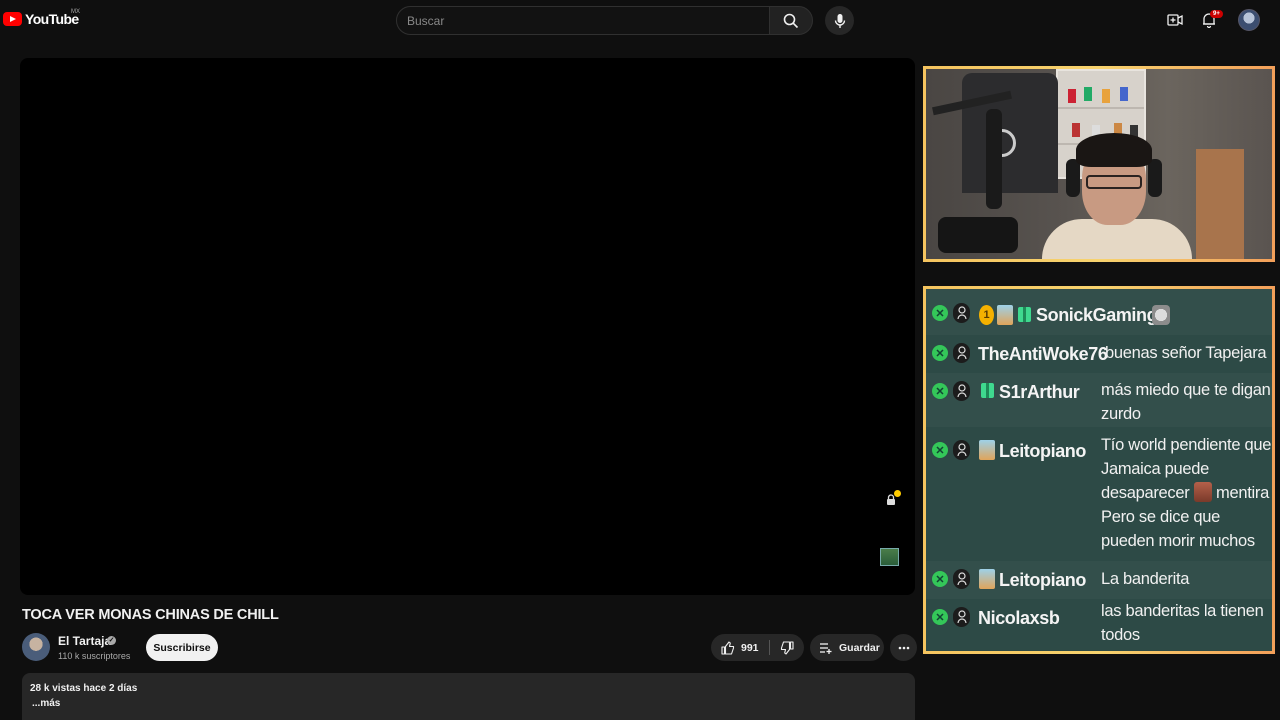 The width and height of the screenshot is (1280, 720). I want to click on chat-username: TheAntiWoke76, so click(1043, 354).